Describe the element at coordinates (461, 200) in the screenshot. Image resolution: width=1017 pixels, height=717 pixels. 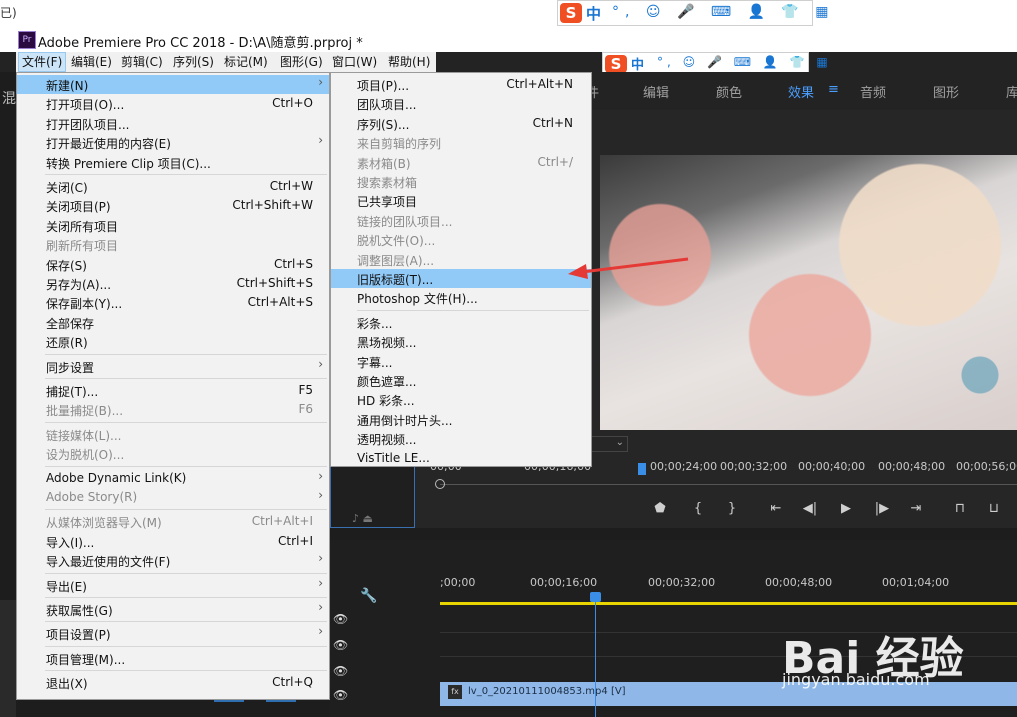
I see `new-submenu-item: 已共享项目` at that location.